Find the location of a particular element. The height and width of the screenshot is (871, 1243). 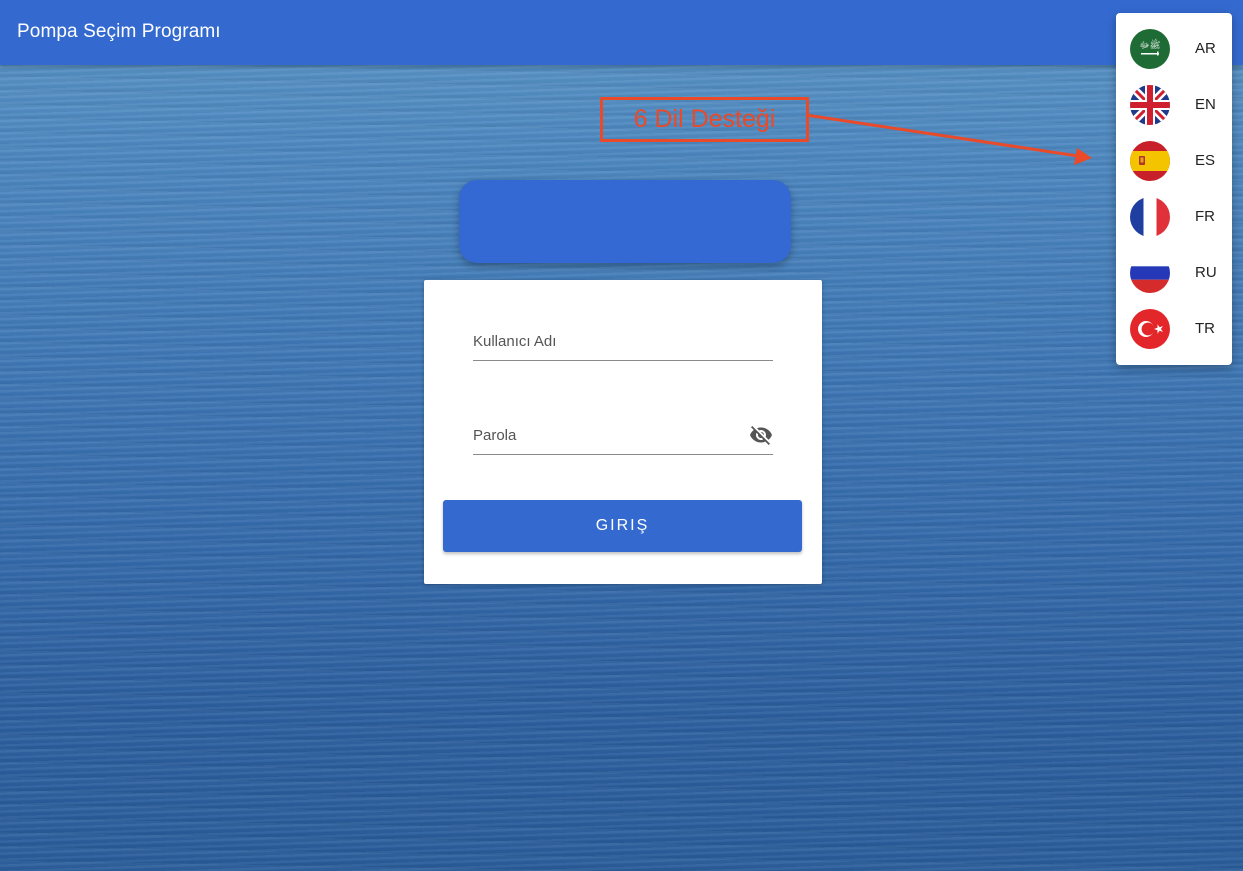

language-code: AR is located at coordinates (1205, 48).